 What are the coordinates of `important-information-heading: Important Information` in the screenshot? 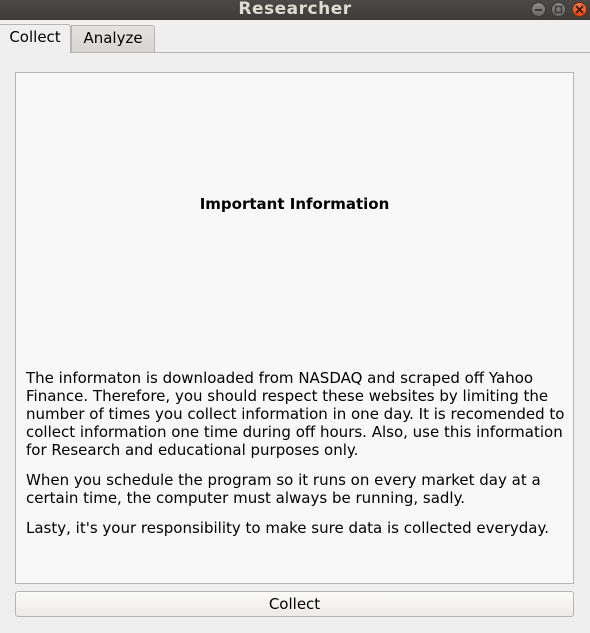 It's located at (294, 204).